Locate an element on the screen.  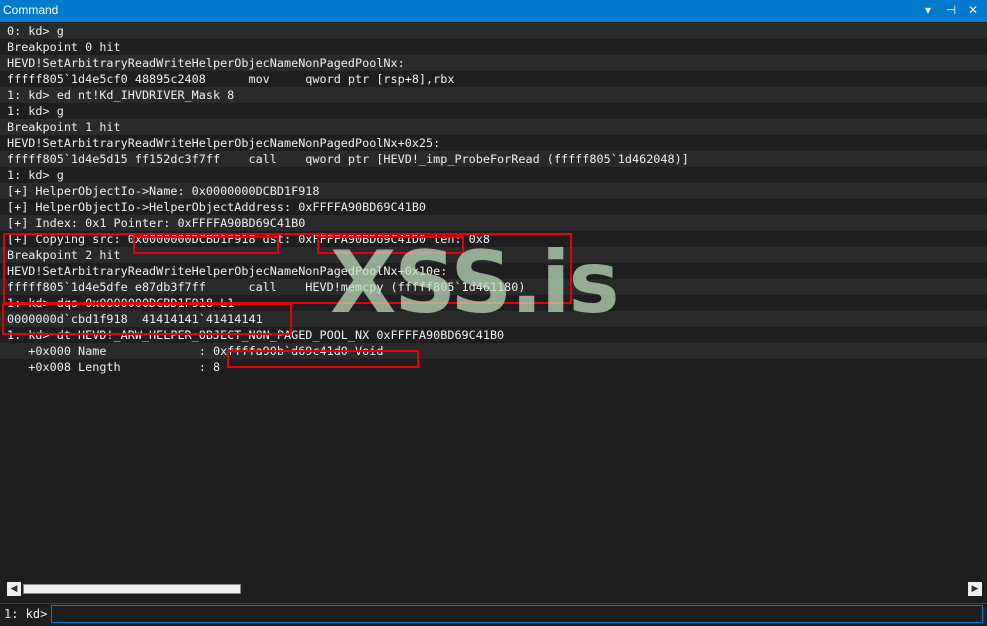
scrollbar-thumb is located at coordinates (132, 589).